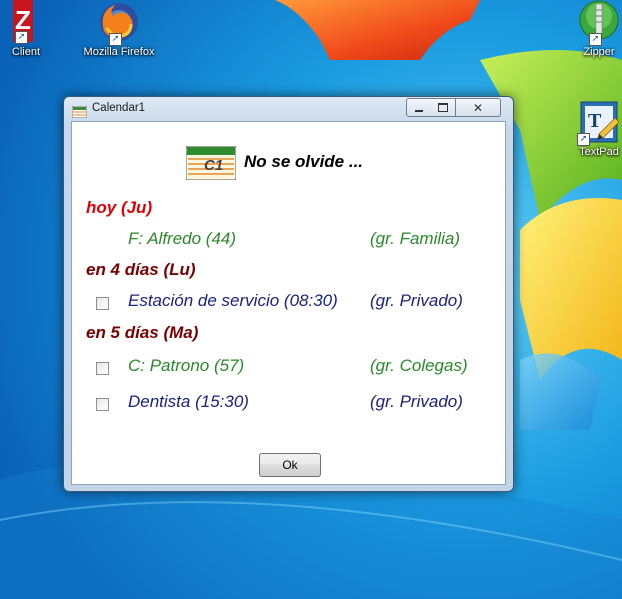 This screenshot has width=622, height=599. Describe the element at coordinates (79, 111) in the screenshot. I see `calendar-app-icon` at that location.